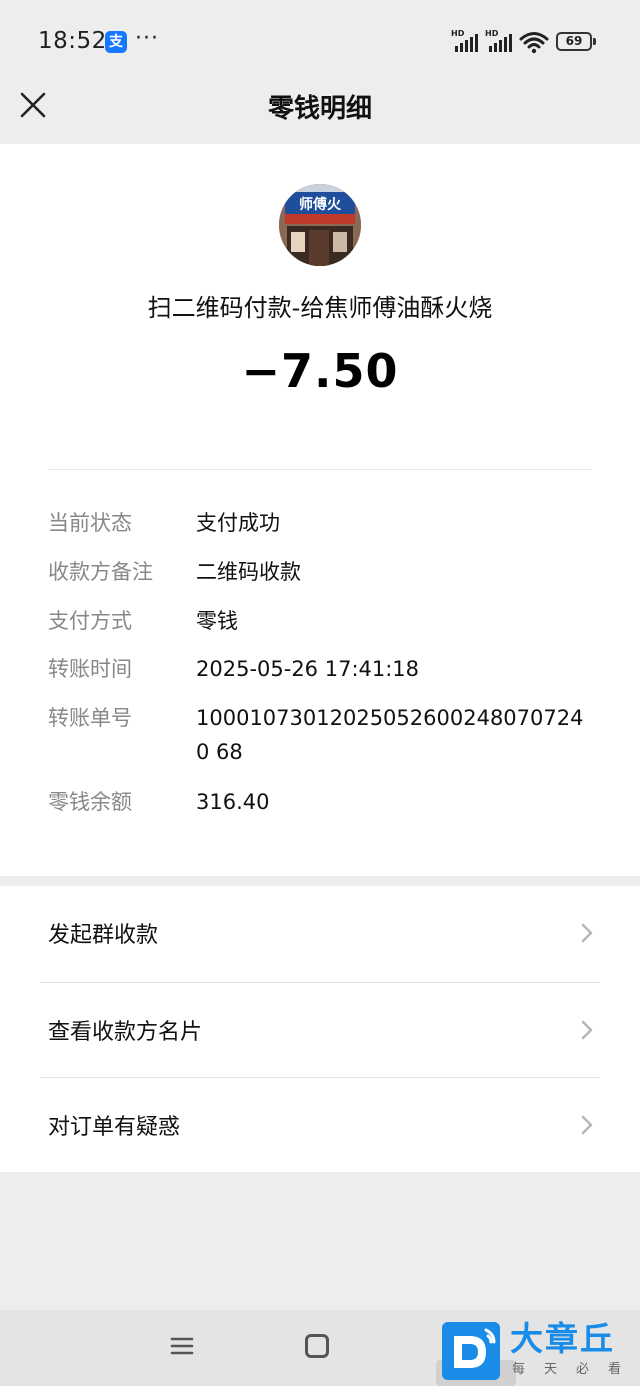 This screenshot has height=1386, width=640. Describe the element at coordinates (147, 38) in the screenshot. I see `more-notifications-icon: ···` at that location.